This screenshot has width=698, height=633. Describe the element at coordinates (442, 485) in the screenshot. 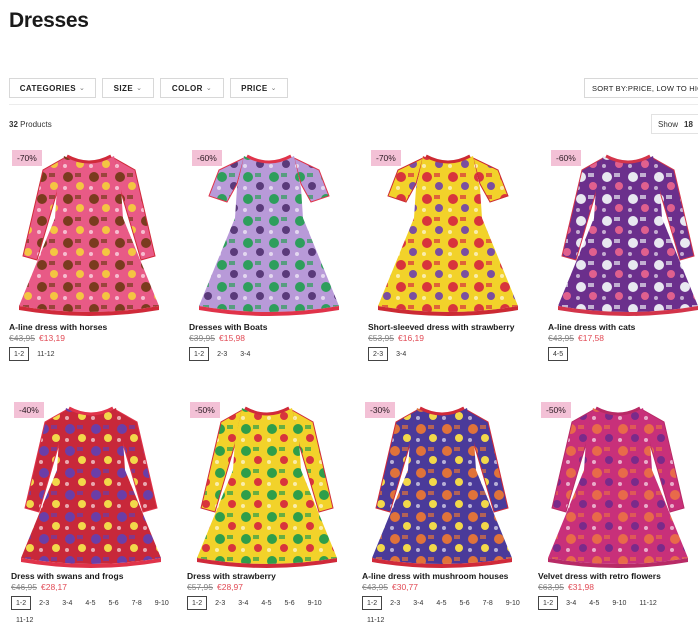

I see `product-image: -30%` at that location.